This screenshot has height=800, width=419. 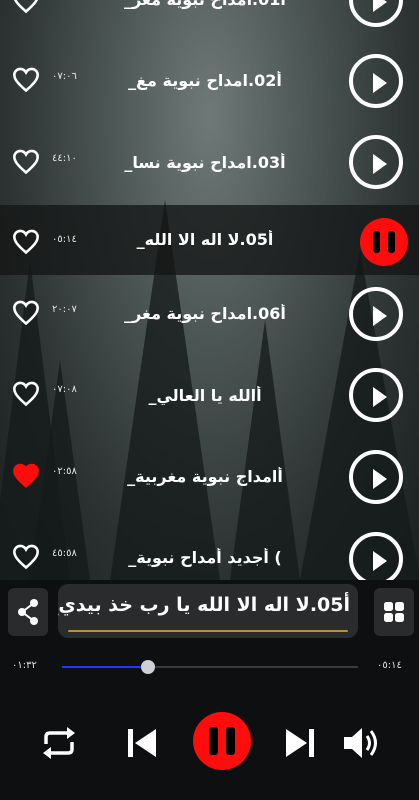 I want to click on share-button, so click(x=28, y=612).